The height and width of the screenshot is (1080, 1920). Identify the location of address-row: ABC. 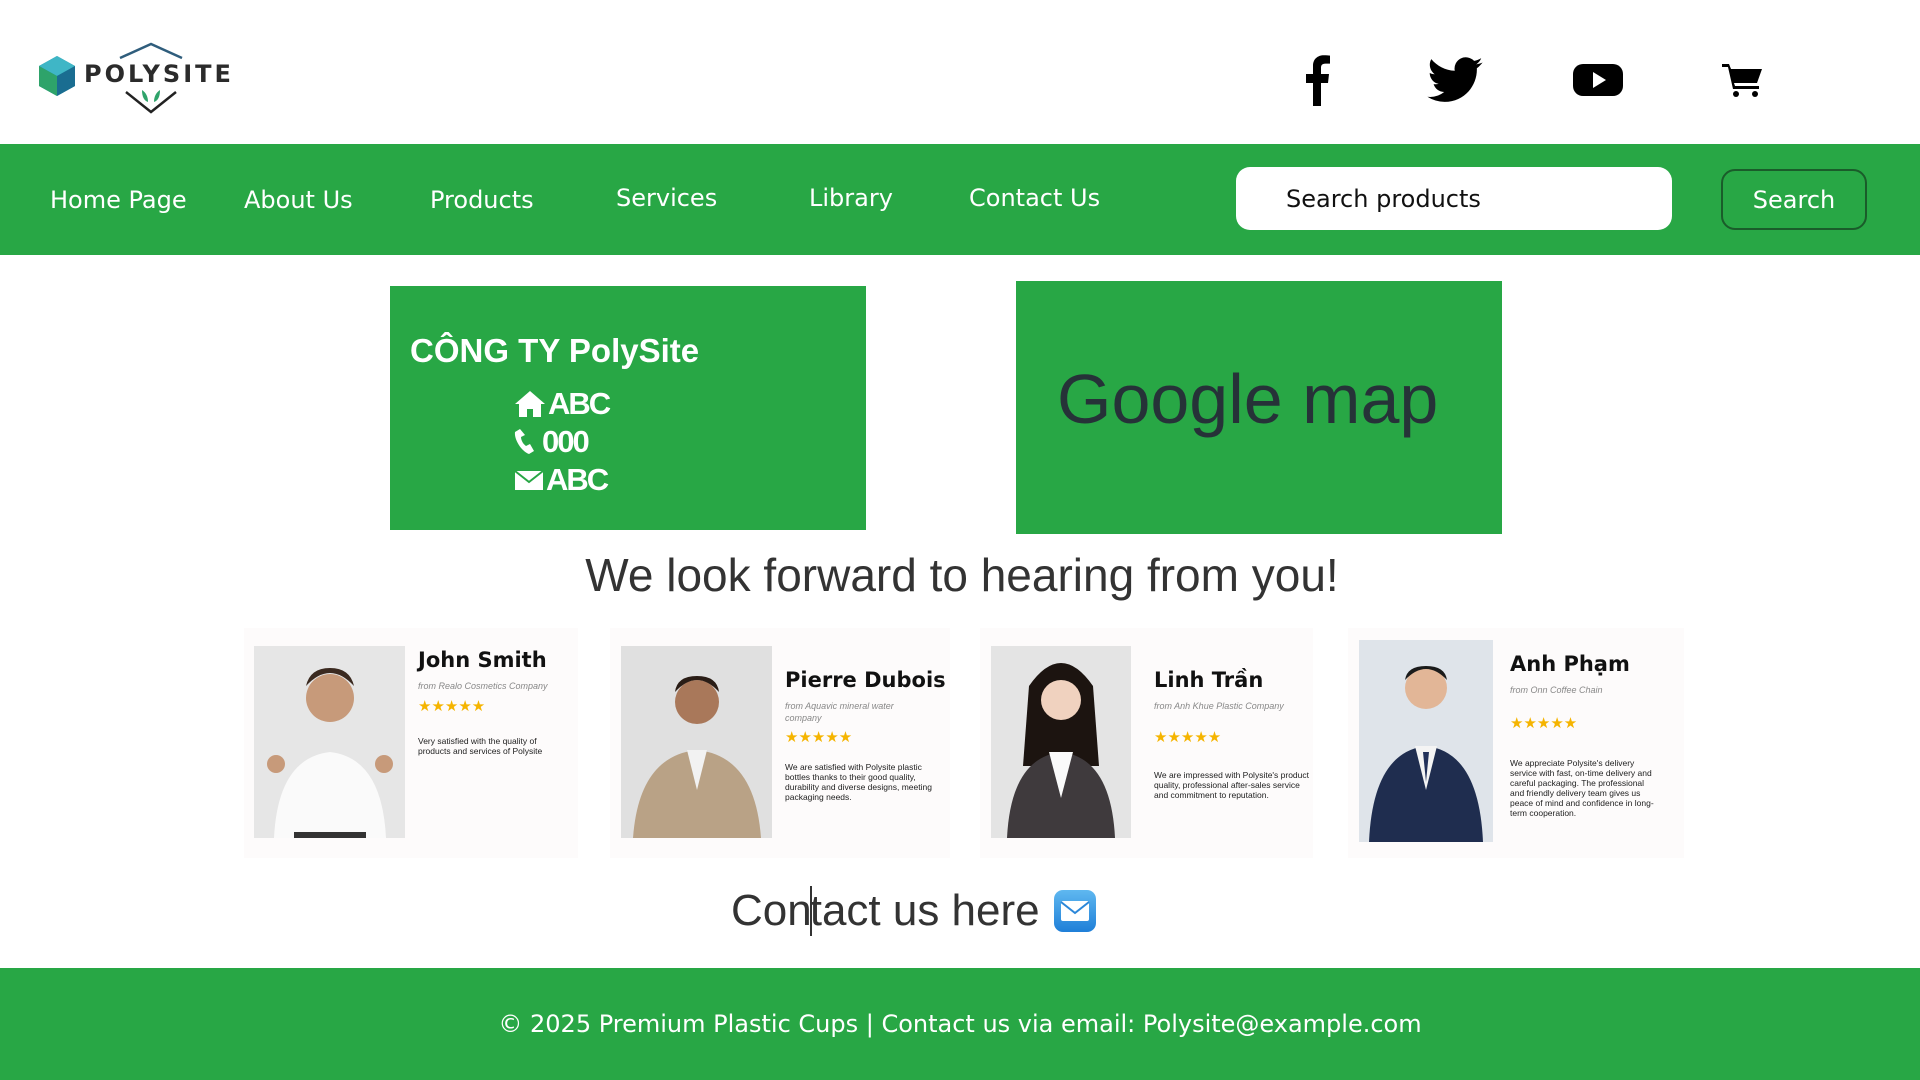
(562, 404).